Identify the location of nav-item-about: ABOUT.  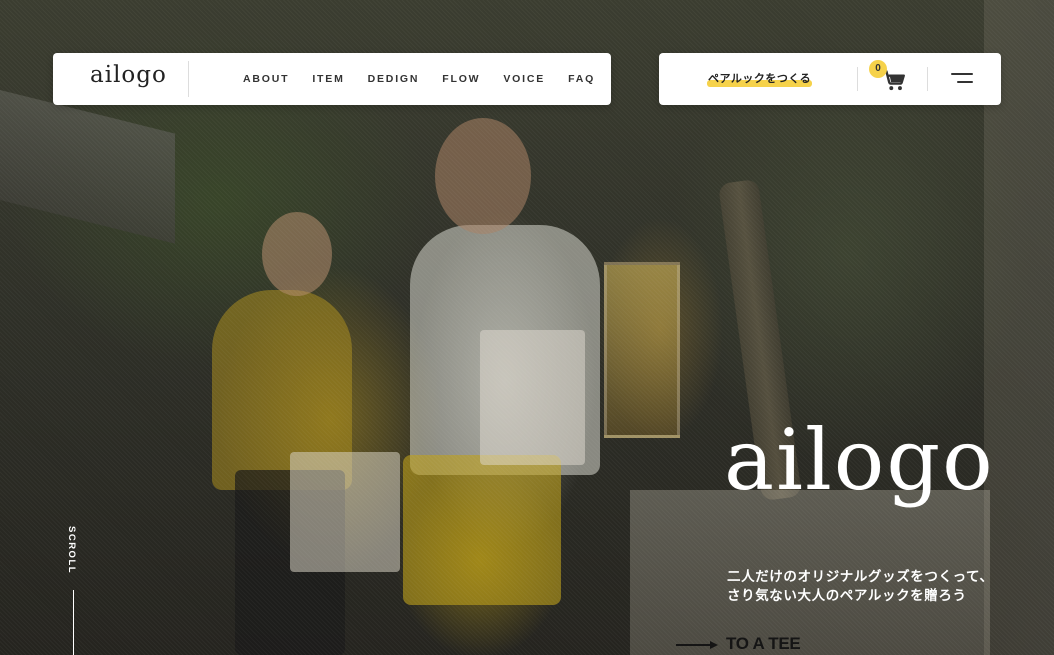
(266, 79).